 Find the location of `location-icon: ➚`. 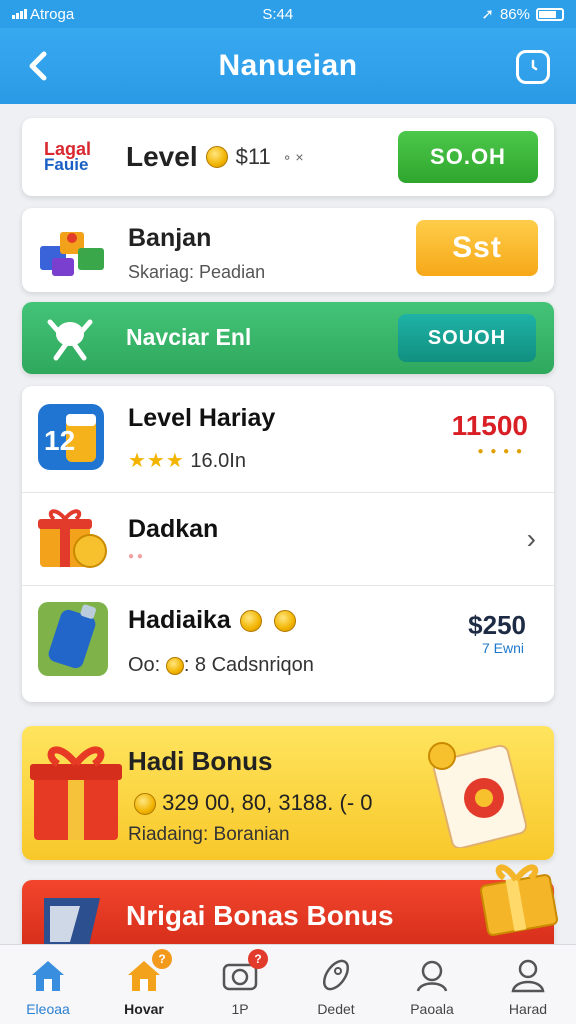

location-icon: ➚ is located at coordinates (487, 14).